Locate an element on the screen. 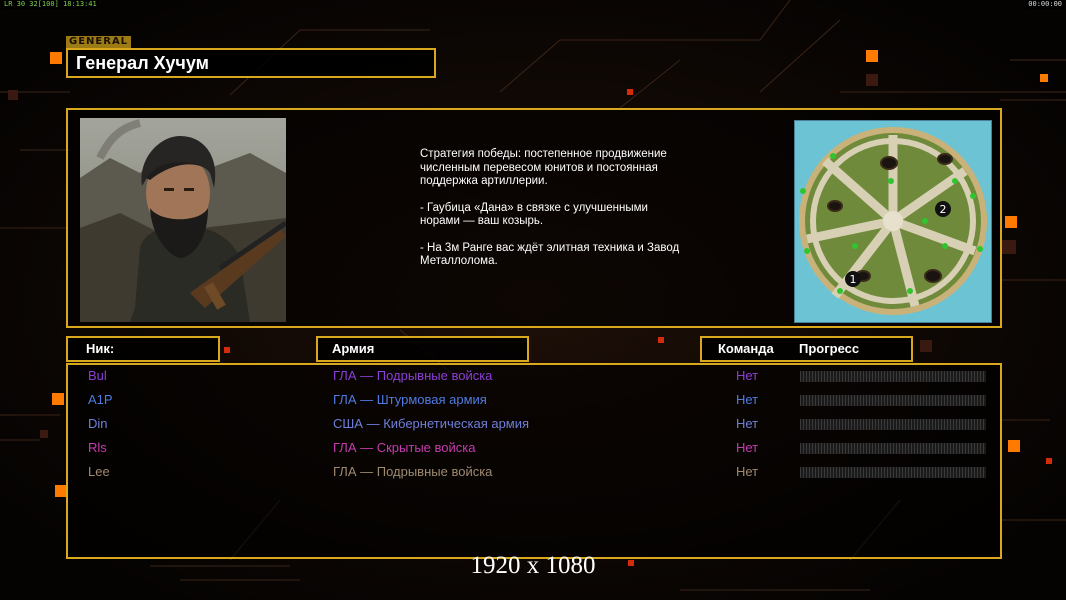 The width and height of the screenshot is (1066, 600). general-title-box: Генерал Хучум is located at coordinates (251, 63).